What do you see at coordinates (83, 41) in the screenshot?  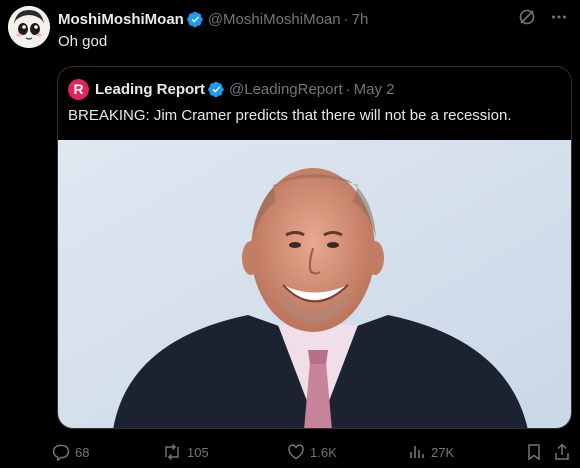 I see `tweet-text: Oh god` at bounding box center [83, 41].